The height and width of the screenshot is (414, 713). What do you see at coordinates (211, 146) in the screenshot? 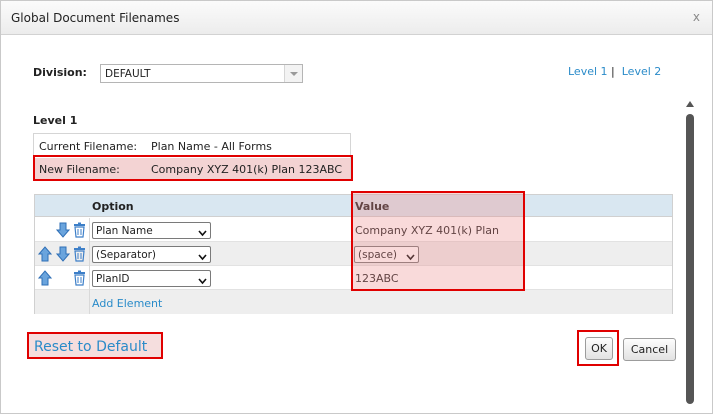
I see `current-filename-value: Plan Name - All Forms` at bounding box center [211, 146].